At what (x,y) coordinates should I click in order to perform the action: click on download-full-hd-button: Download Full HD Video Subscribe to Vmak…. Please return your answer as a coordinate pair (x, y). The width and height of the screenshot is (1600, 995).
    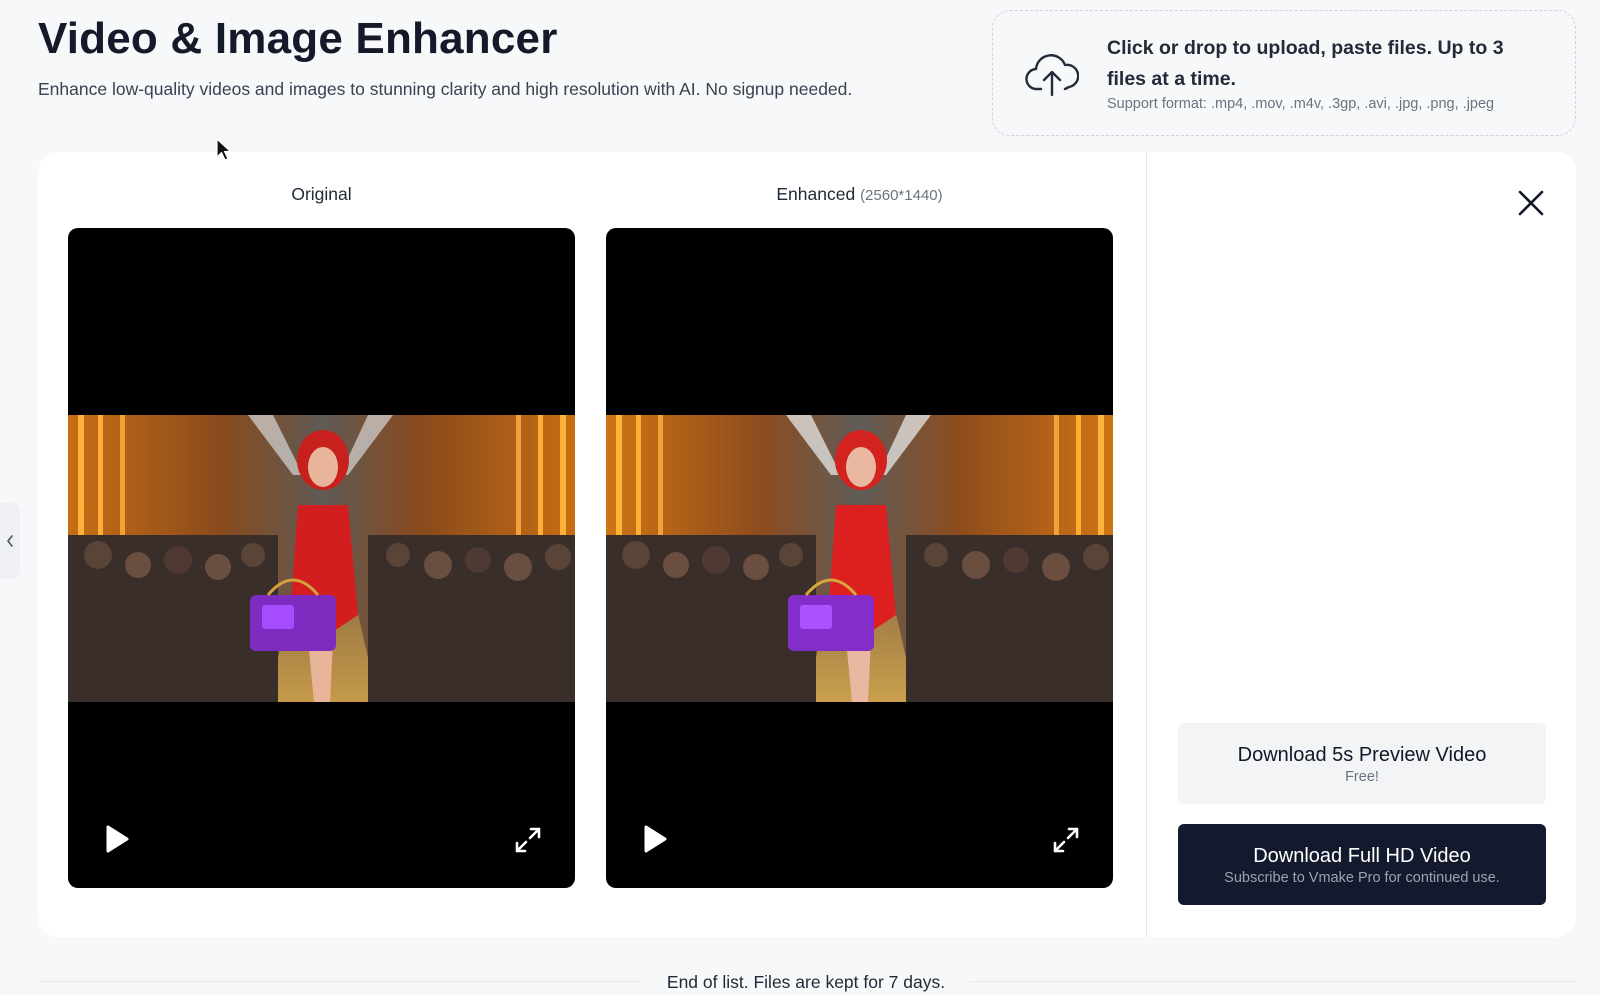
    Looking at the image, I should click on (1362, 864).